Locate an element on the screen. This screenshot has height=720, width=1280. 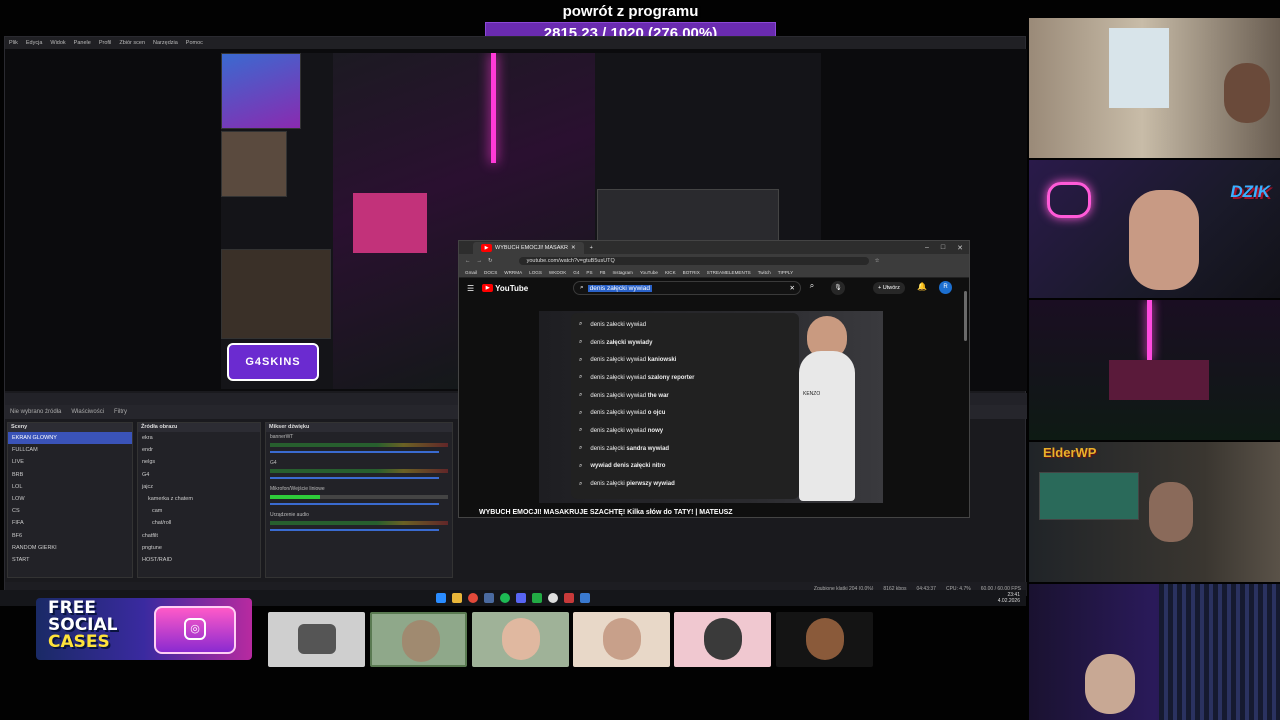
bookmark-item: DOCS is located at coordinates (490, 272).